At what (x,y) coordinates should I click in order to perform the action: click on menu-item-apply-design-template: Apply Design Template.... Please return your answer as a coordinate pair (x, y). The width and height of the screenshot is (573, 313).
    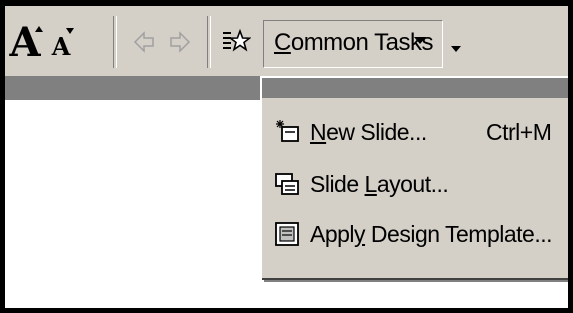
    Looking at the image, I should click on (415, 234).